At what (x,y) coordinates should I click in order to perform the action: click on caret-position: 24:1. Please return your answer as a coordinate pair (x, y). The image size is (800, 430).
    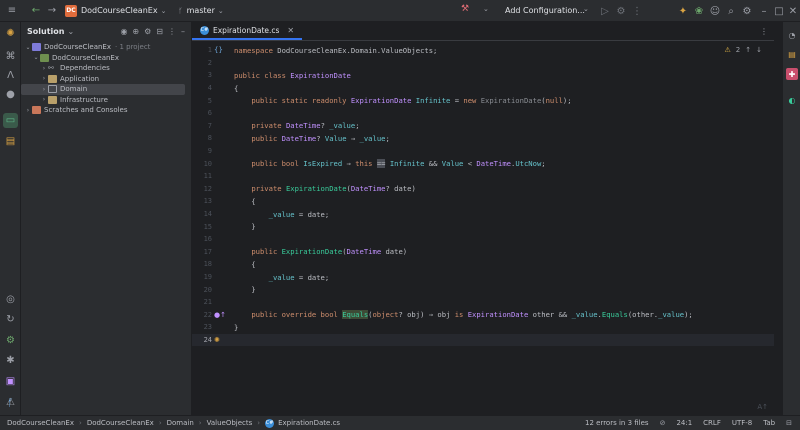
    Looking at the image, I should click on (684, 423).